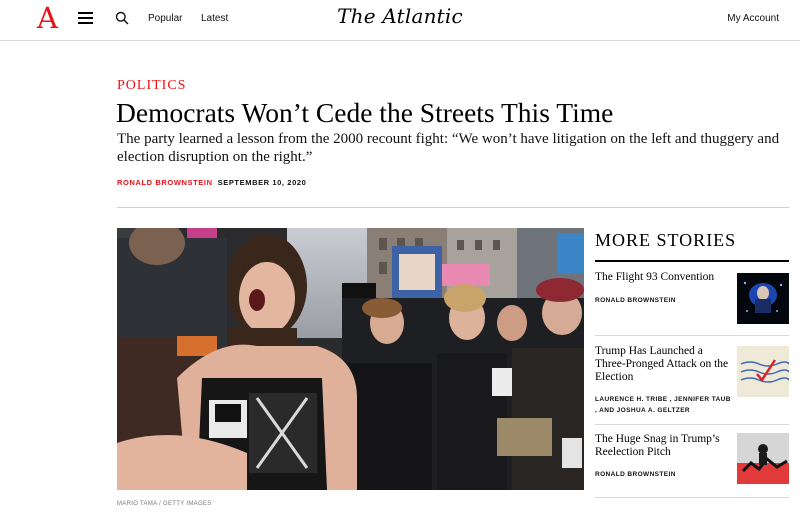  I want to click on top-navigation-bar: A Popular Latest The Atlantic My Account, so click(400, 20).